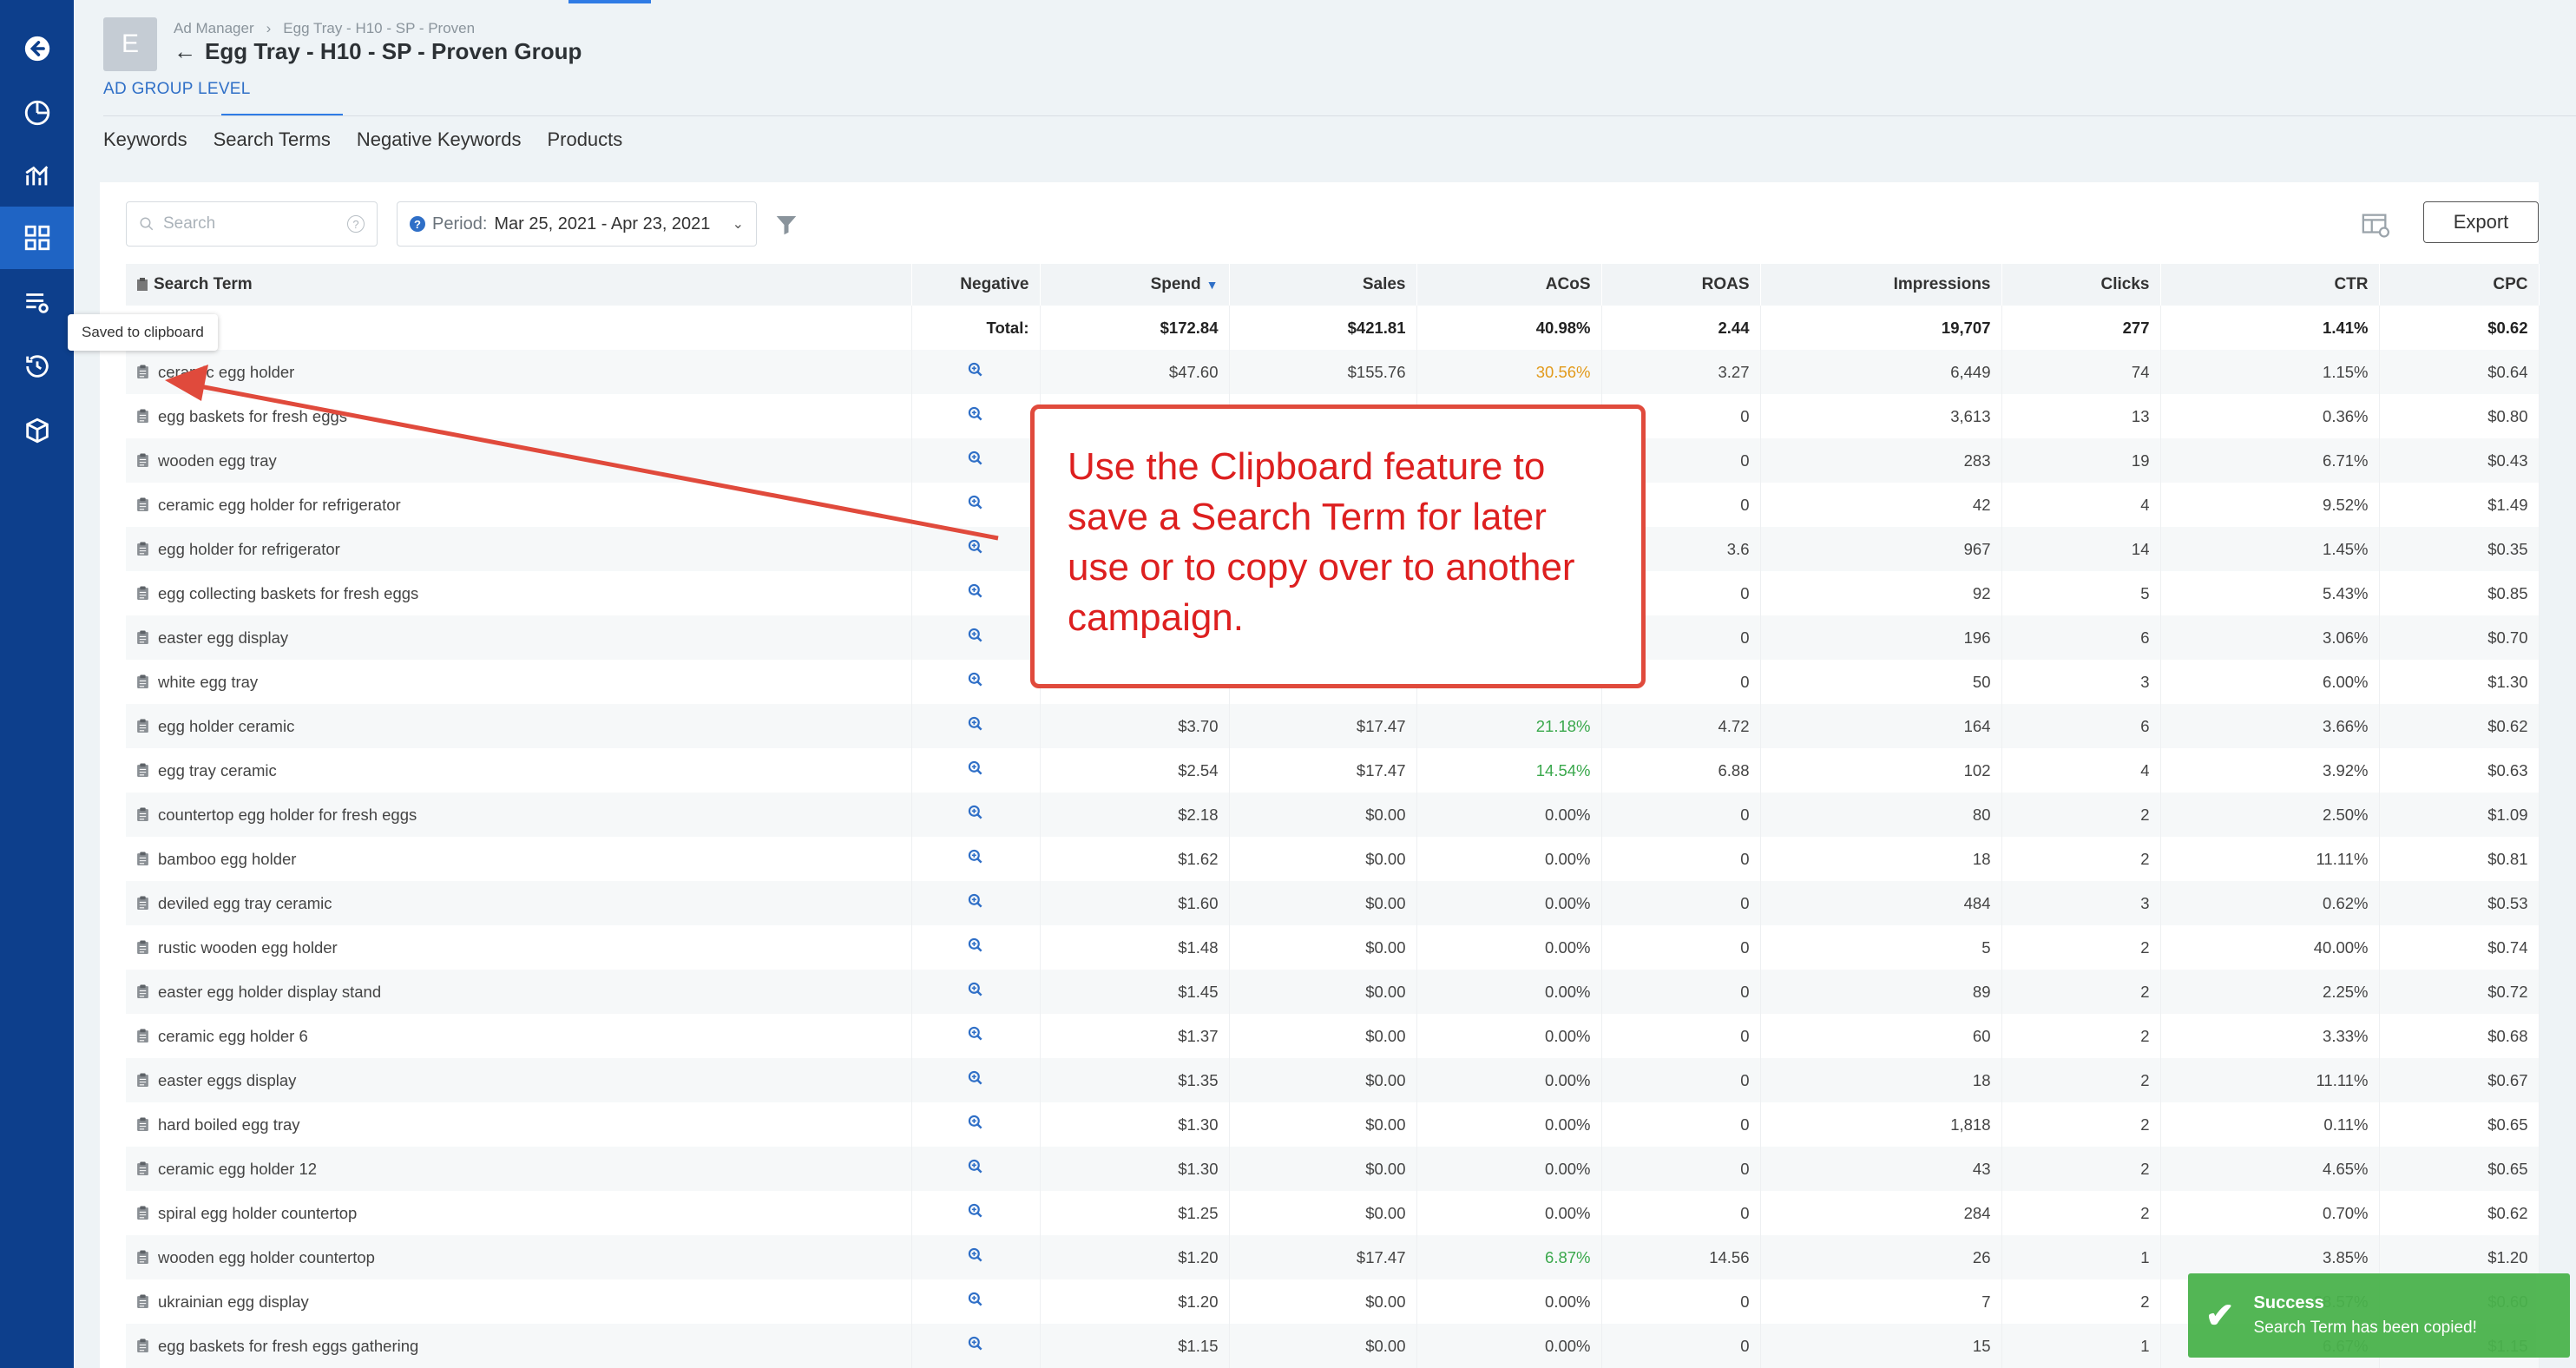 The image size is (2576, 1368). I want to click on sidebar-item-history, so click(37, 367).